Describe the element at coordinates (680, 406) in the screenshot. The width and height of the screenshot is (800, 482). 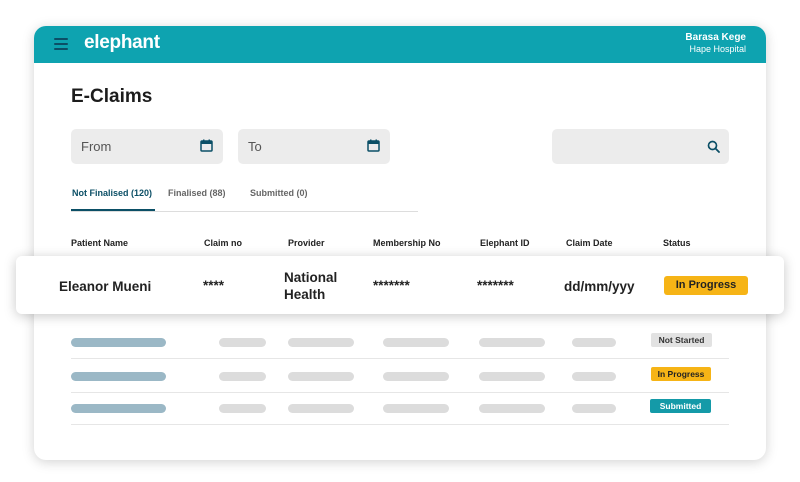
I see `status-badge: Submitted` at that location.